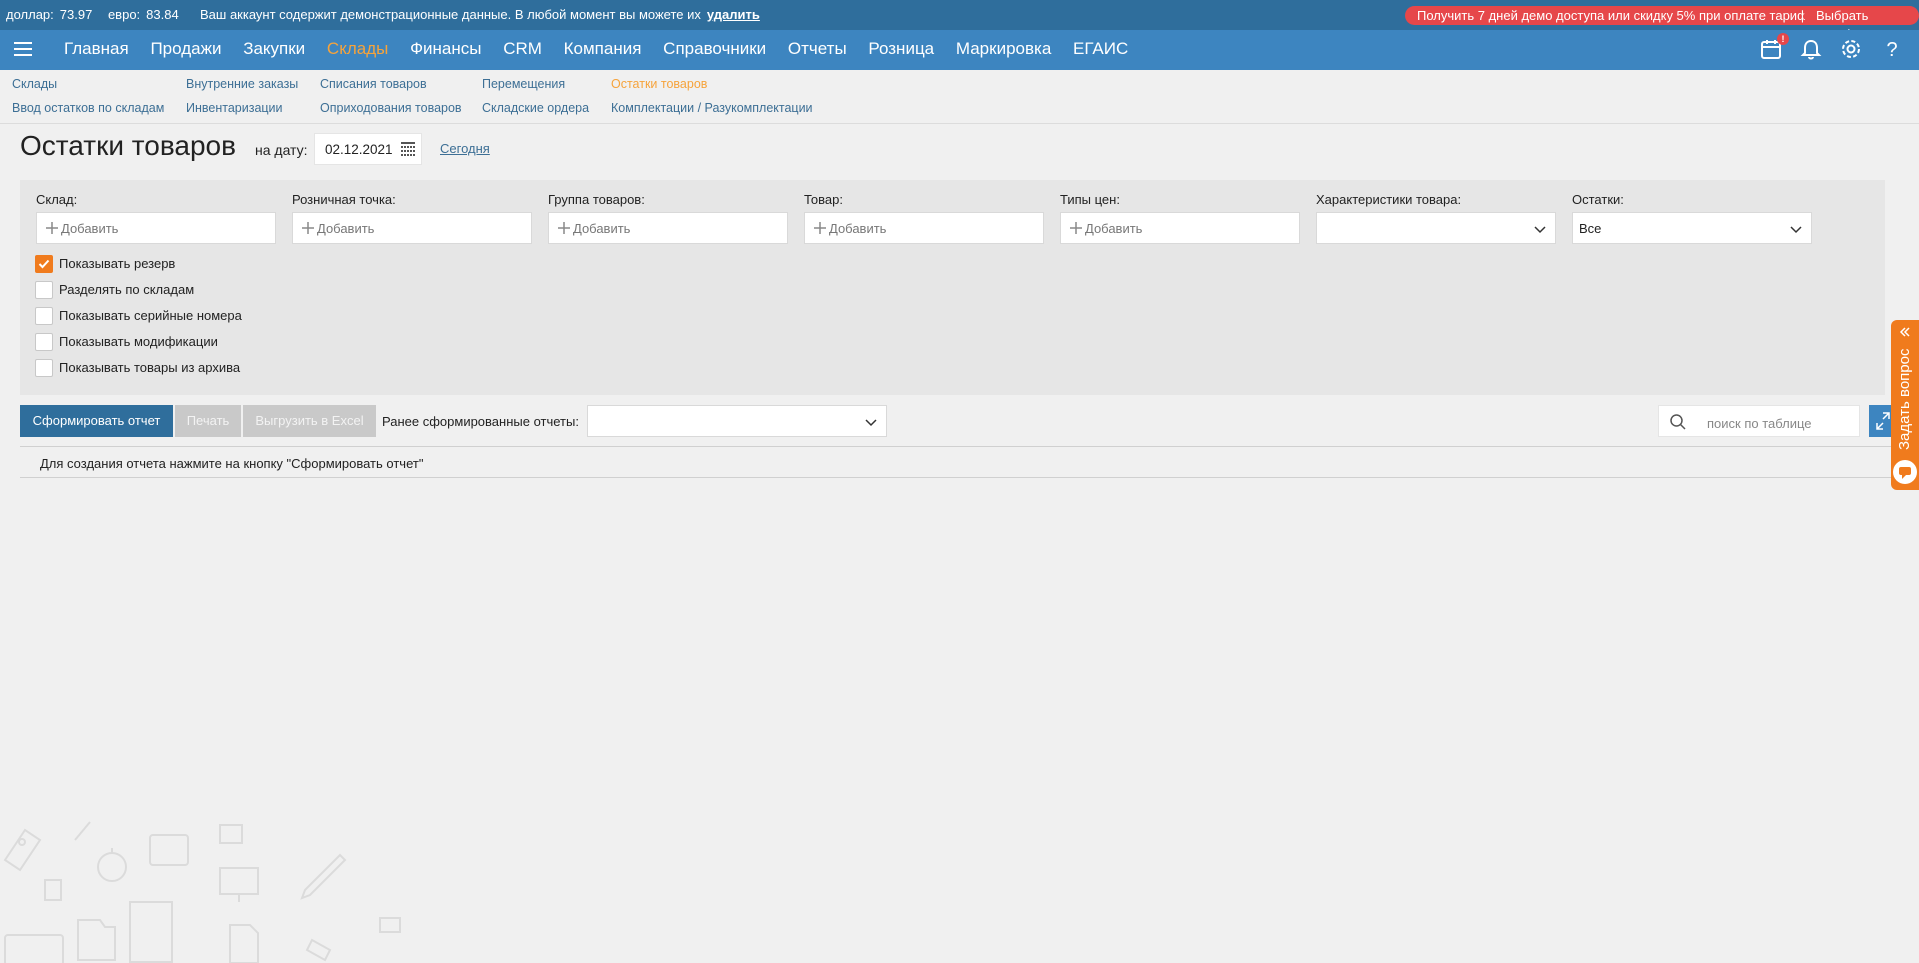 This screenshot has height=963, width=1919. What do you see at coordinates (408, 149) in the screenshot?
I see `calendar-picker-icon` at bounding box center [408, 149].